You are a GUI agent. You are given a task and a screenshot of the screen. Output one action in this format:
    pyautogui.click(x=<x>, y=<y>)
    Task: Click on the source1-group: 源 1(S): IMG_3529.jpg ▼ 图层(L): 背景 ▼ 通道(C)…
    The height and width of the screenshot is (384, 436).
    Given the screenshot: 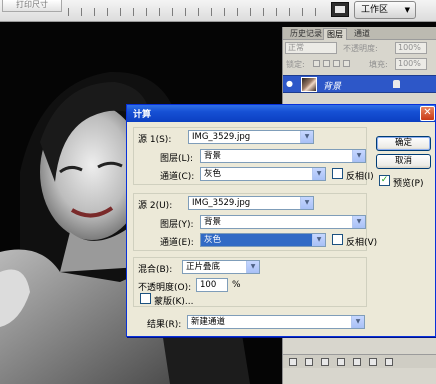 What is the action you would take?
    pyautogui.click(x=253, y=156)
    